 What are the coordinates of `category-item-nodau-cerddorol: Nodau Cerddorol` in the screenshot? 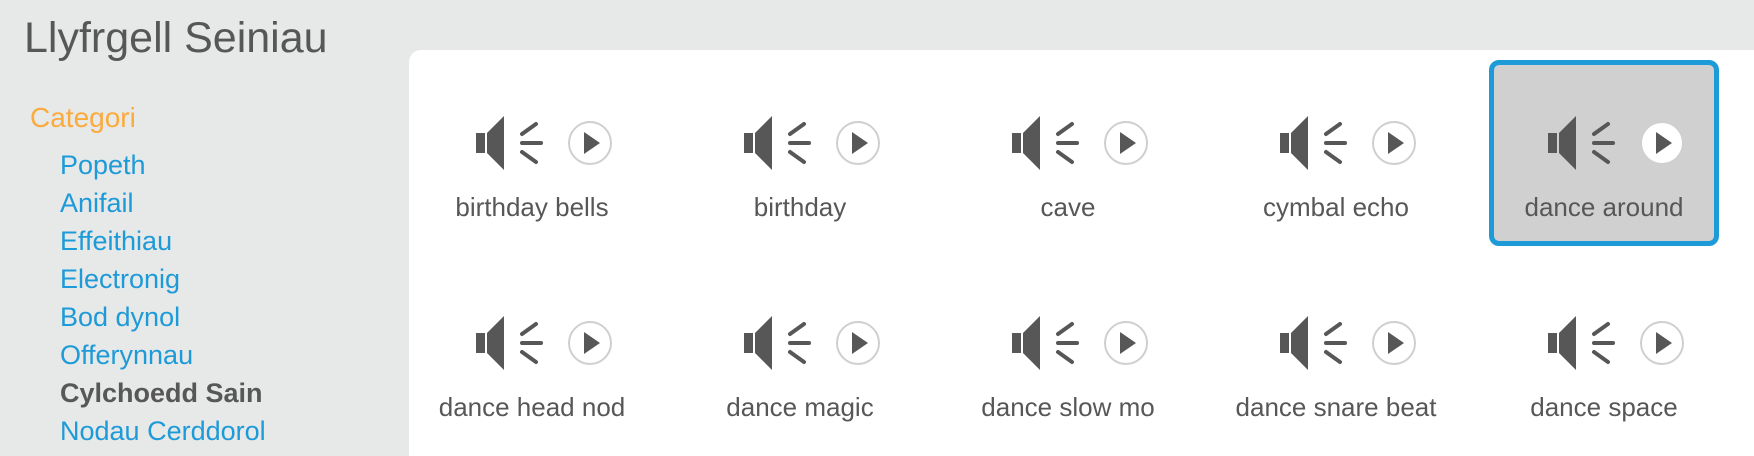 It's located at (163, 431).